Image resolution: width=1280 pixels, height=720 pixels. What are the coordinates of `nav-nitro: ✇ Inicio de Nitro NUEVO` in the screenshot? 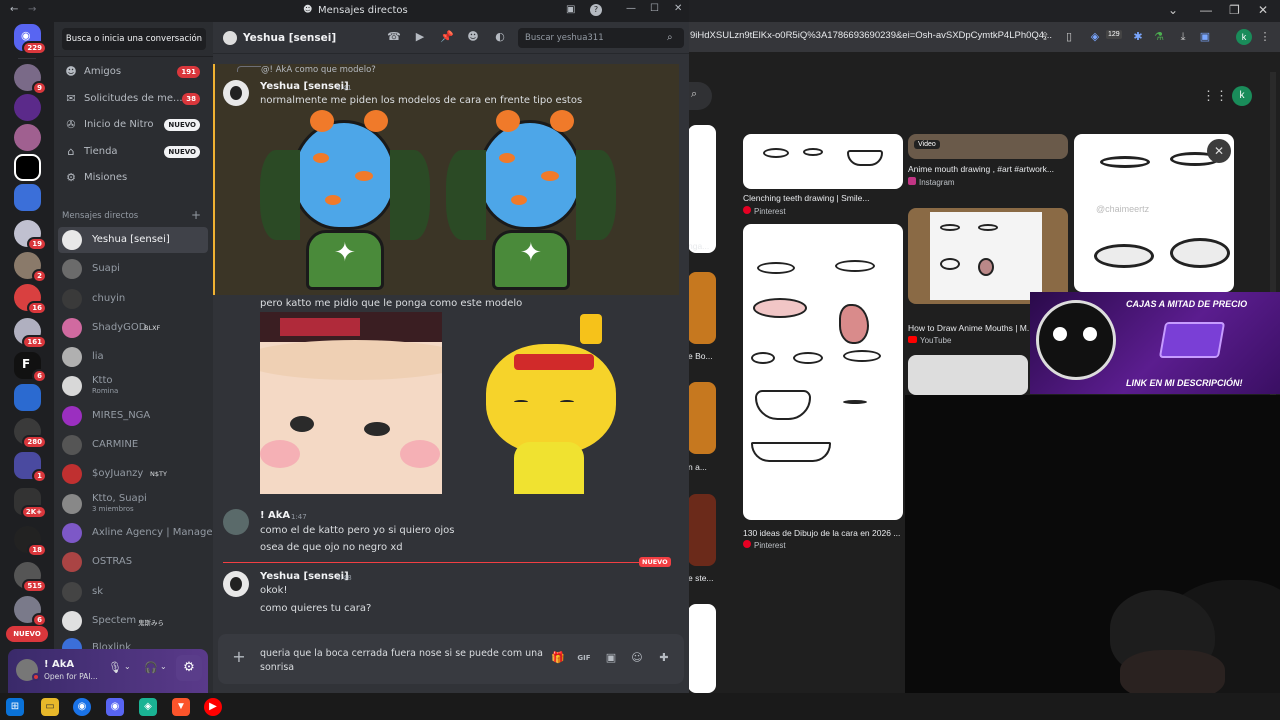 It's located at (133, 125).